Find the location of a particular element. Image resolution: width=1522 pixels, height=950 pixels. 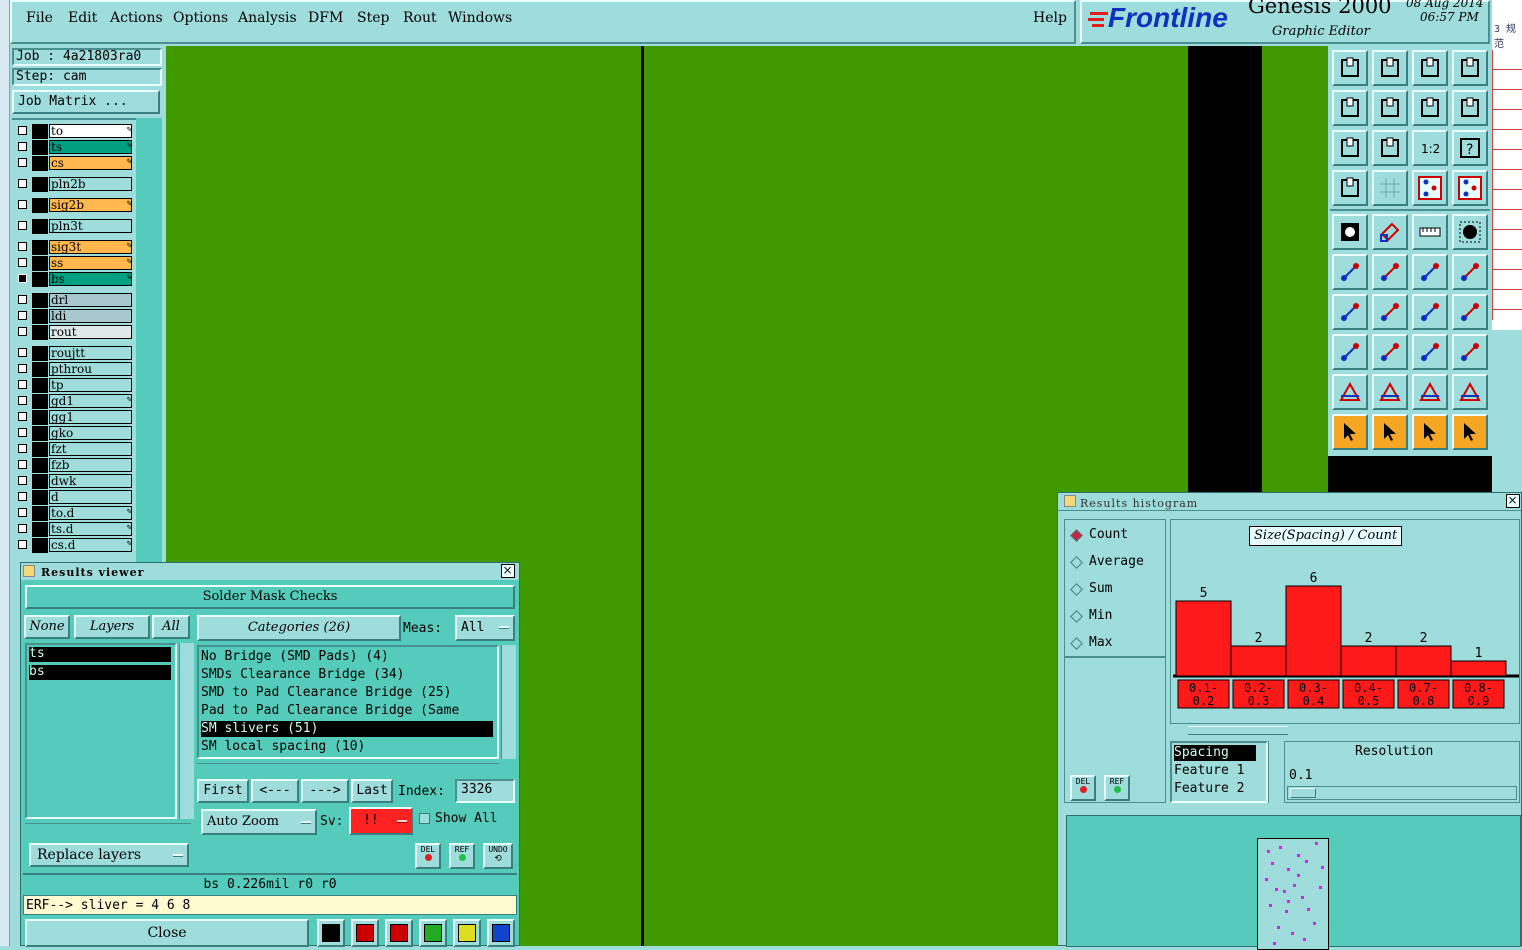

layer-name: pln3t is located at coordinates (90, 226).